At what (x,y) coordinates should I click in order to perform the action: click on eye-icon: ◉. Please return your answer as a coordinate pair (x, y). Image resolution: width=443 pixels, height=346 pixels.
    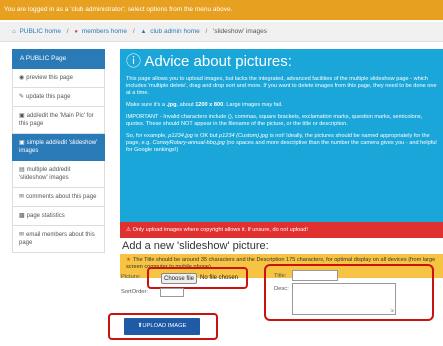
    Looking at the image, I should click on (22, 78).